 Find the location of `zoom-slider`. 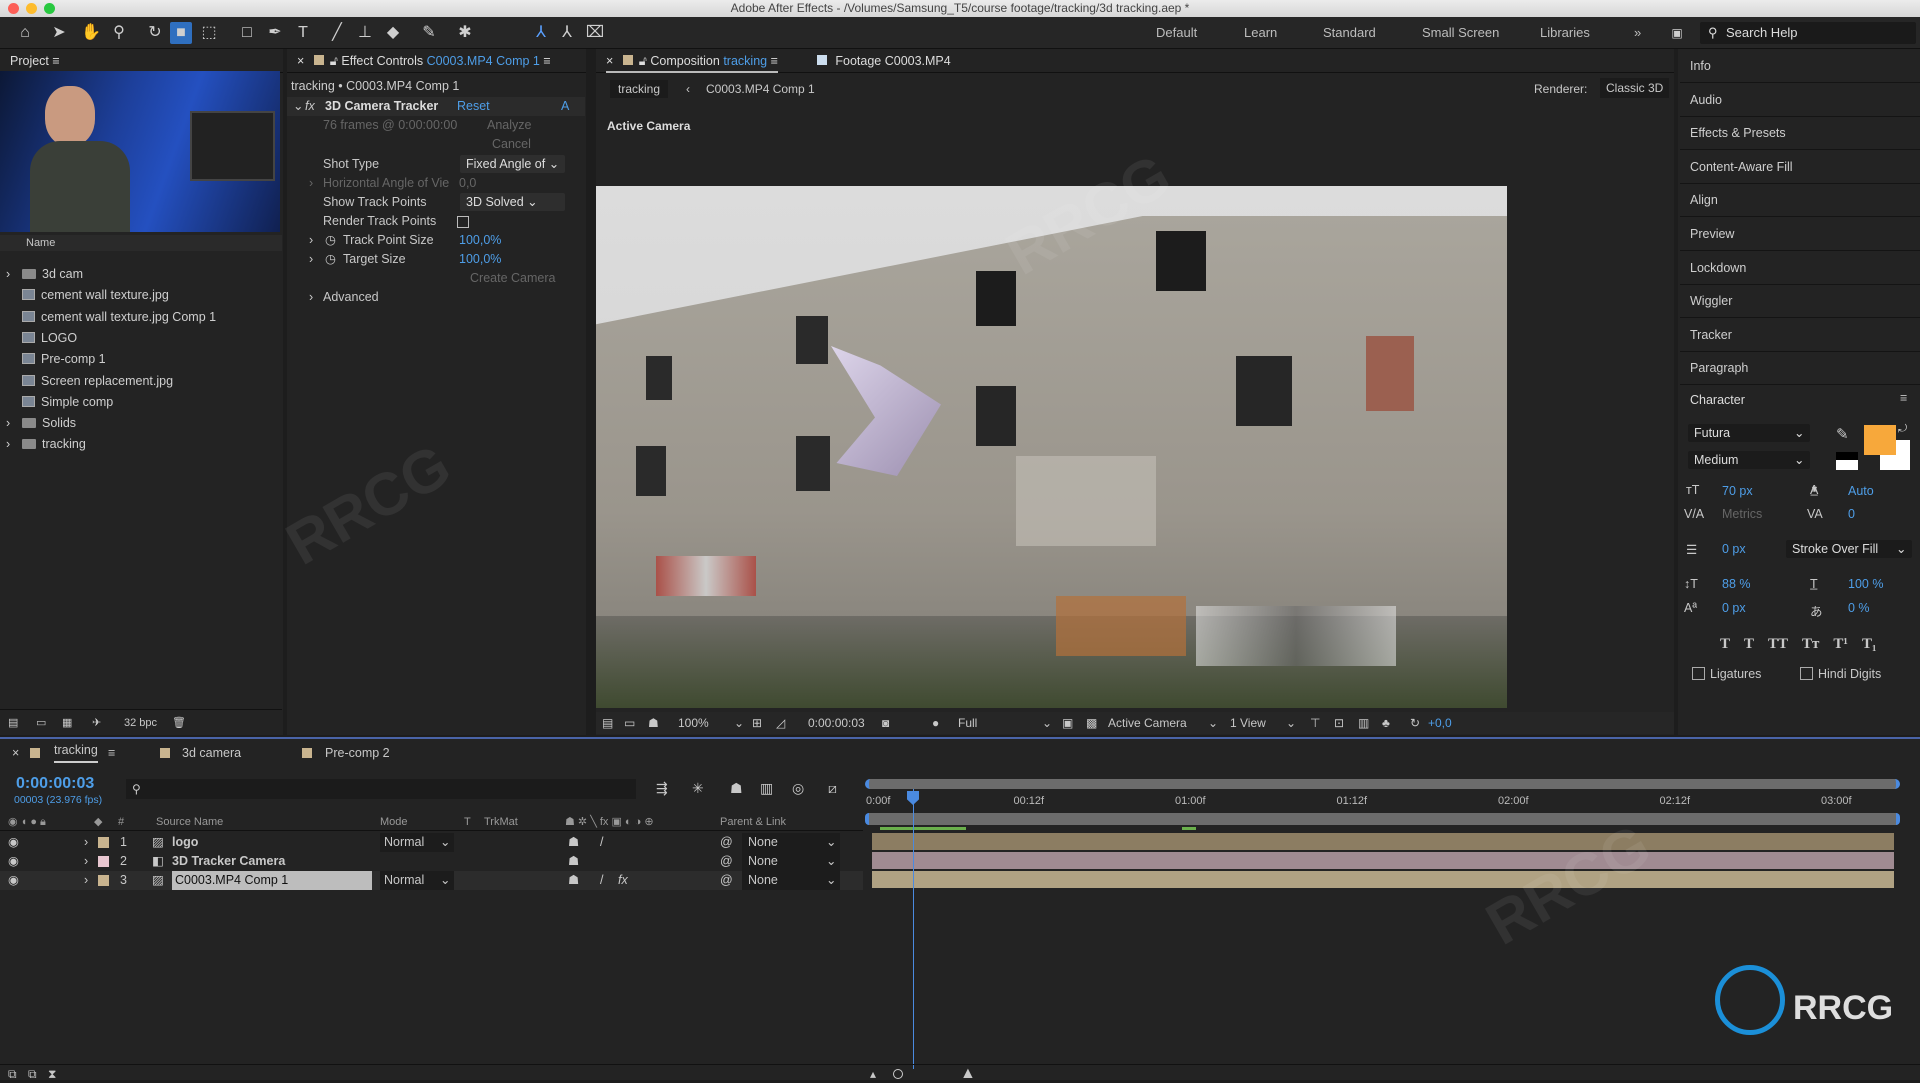

zoom-slider is located at coordinates (898, 1074).